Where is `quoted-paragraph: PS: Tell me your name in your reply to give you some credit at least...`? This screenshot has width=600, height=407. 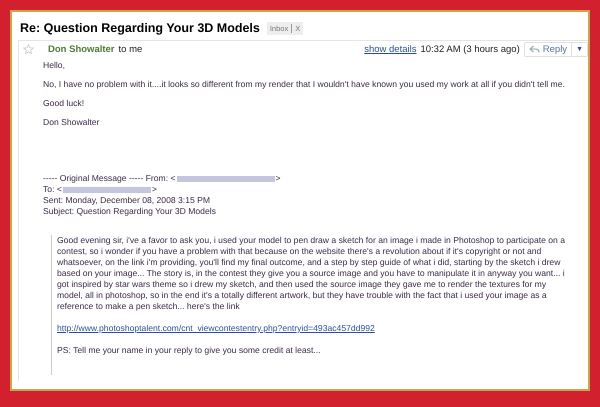 quoted-paragraph: PS: Tell me your name in your reply to give you some credit at least... is located at coordinates (189, 350).